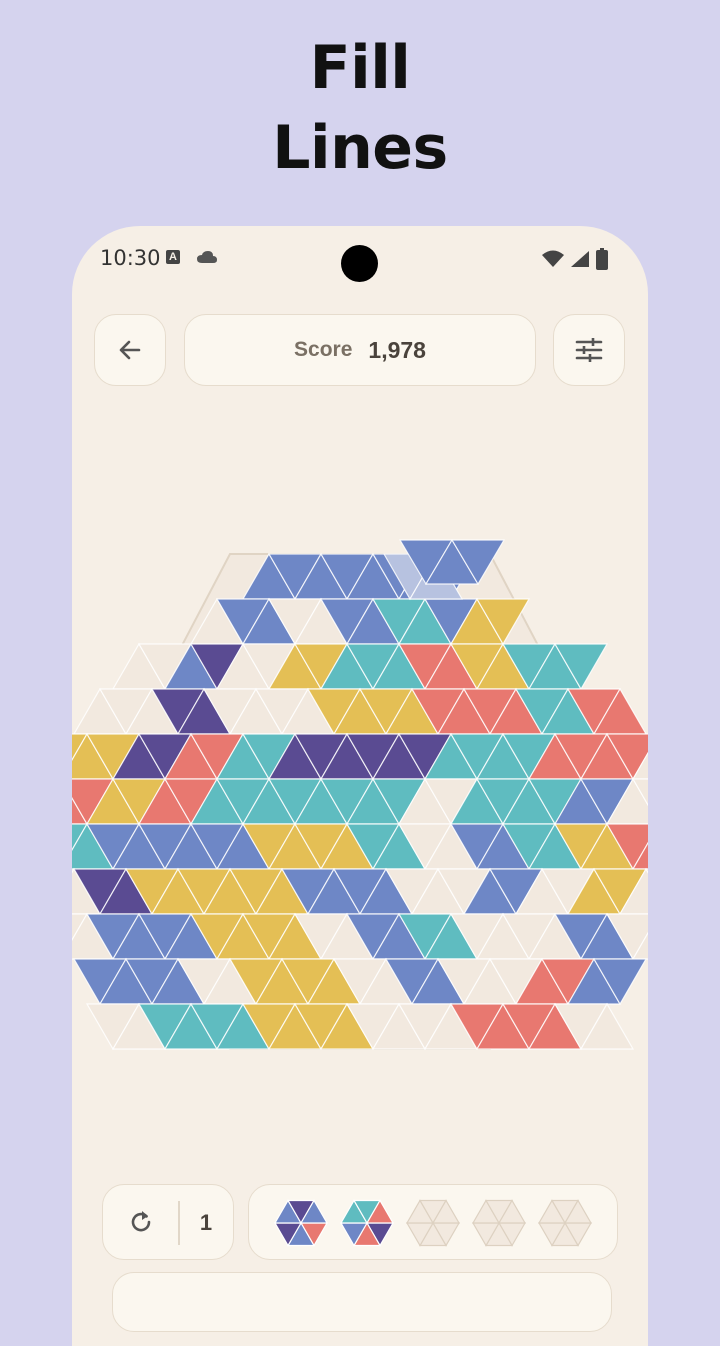 This screenshot has width=720, height=1346. Describe the element at coordinates (206, 1222) in the screenshot. I see `undo-count: 1` at that location.